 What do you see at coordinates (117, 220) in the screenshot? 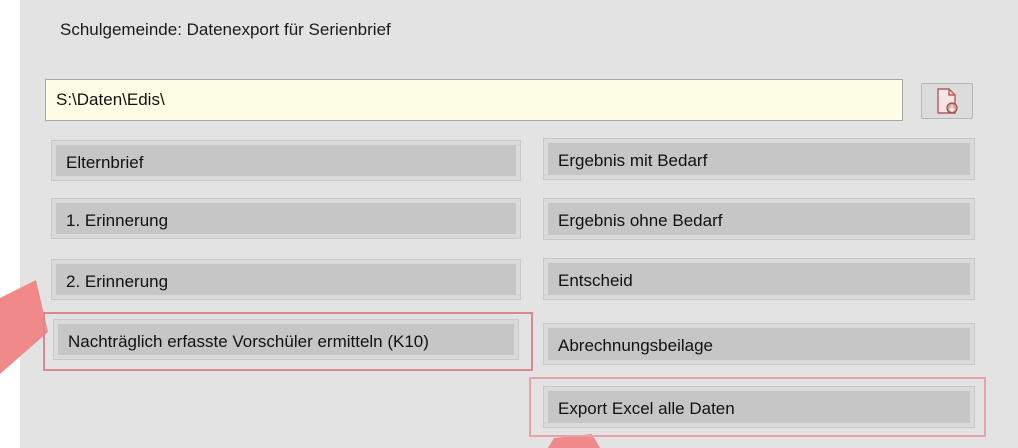
I see `erste-erinnerung-label: 1. Erinnerung` at bounding box center [117, 220].